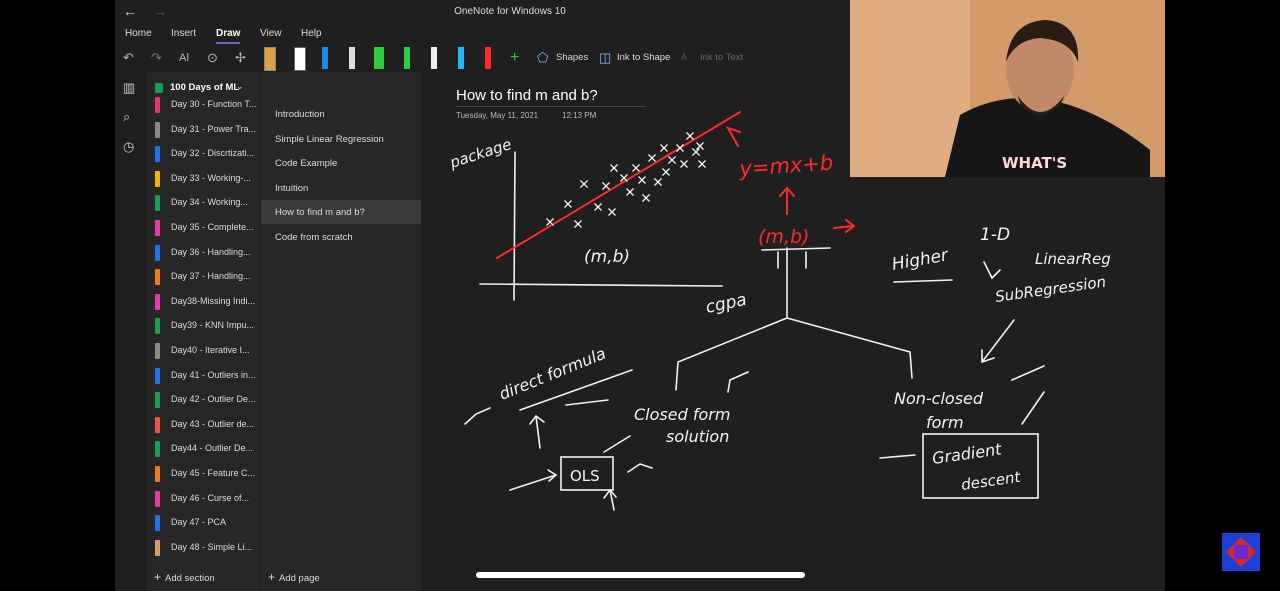  Describe the element at coordinates (271, 33) in the screenshot. I see `tab-view: View` at that location.